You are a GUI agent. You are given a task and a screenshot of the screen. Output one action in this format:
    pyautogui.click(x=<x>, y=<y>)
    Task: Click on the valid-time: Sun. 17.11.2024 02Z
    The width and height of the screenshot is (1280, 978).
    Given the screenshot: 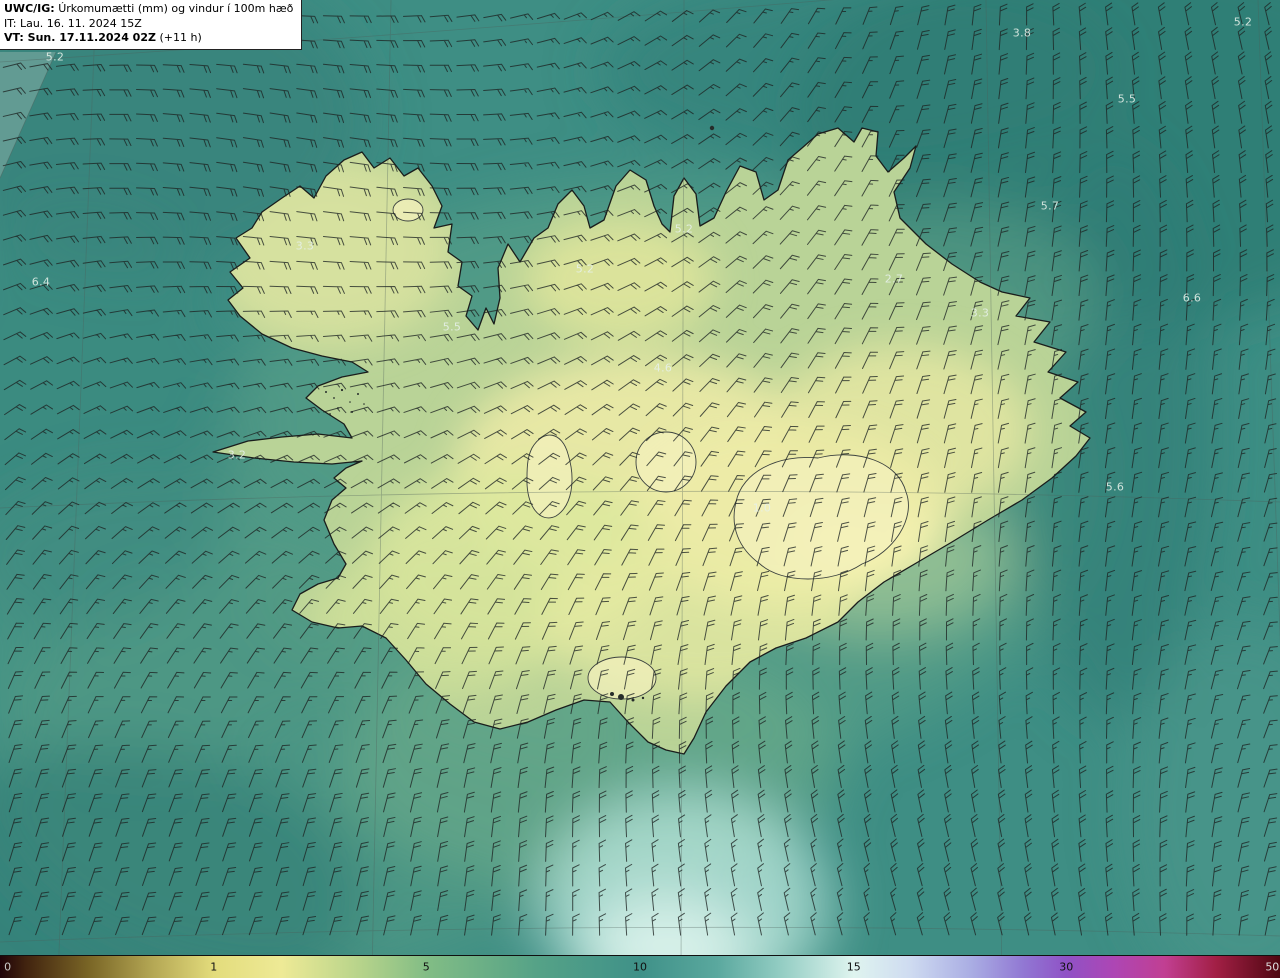 What is the action you would take?
    pyautogui.click(x=91, y=38)
    